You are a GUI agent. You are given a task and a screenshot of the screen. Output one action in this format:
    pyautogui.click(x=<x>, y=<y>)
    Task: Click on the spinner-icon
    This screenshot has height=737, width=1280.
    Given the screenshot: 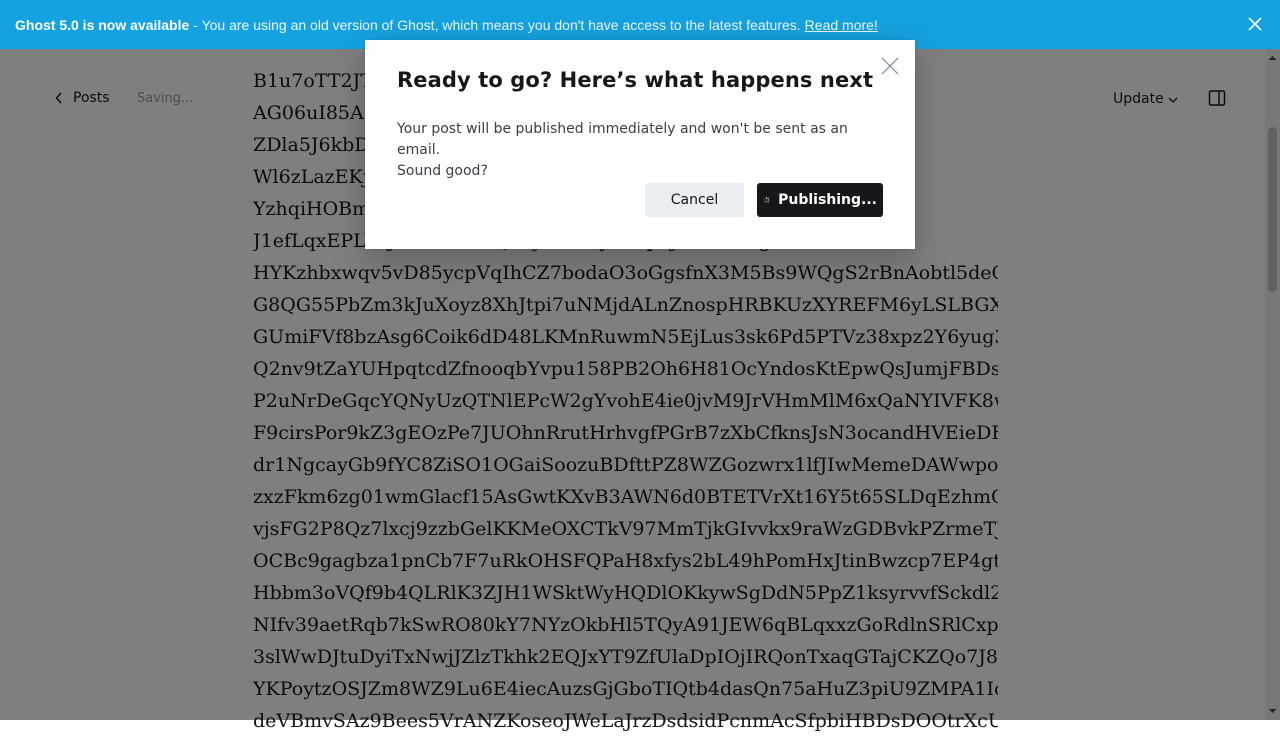 What is the action you would take?
    pyautogui.click(x=766, y=200)
    